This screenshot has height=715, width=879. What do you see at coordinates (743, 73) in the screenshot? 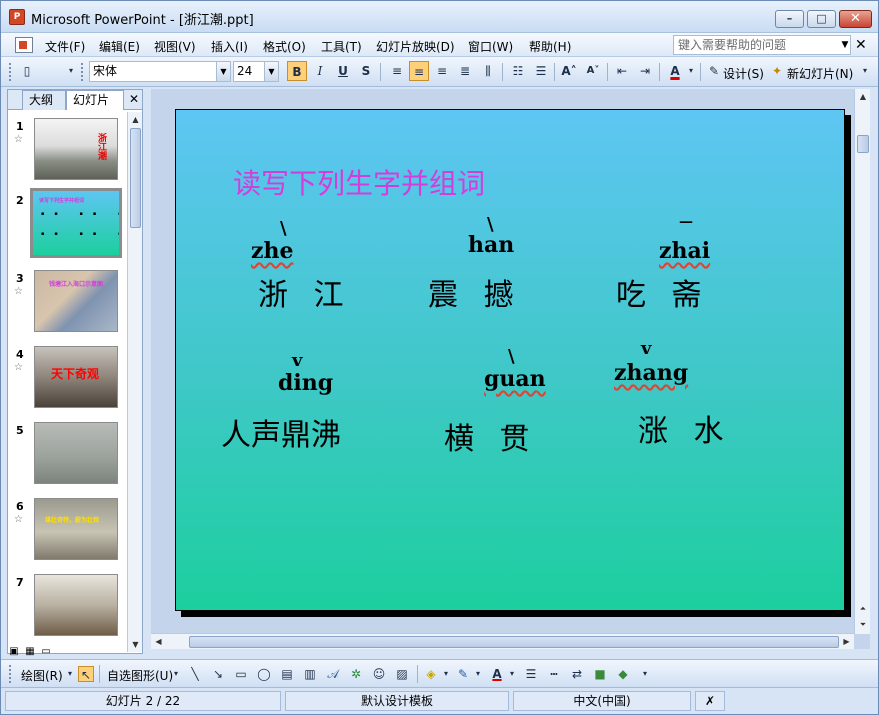
I see `design-button: 设计(S)` at bounding box center [743, 73].